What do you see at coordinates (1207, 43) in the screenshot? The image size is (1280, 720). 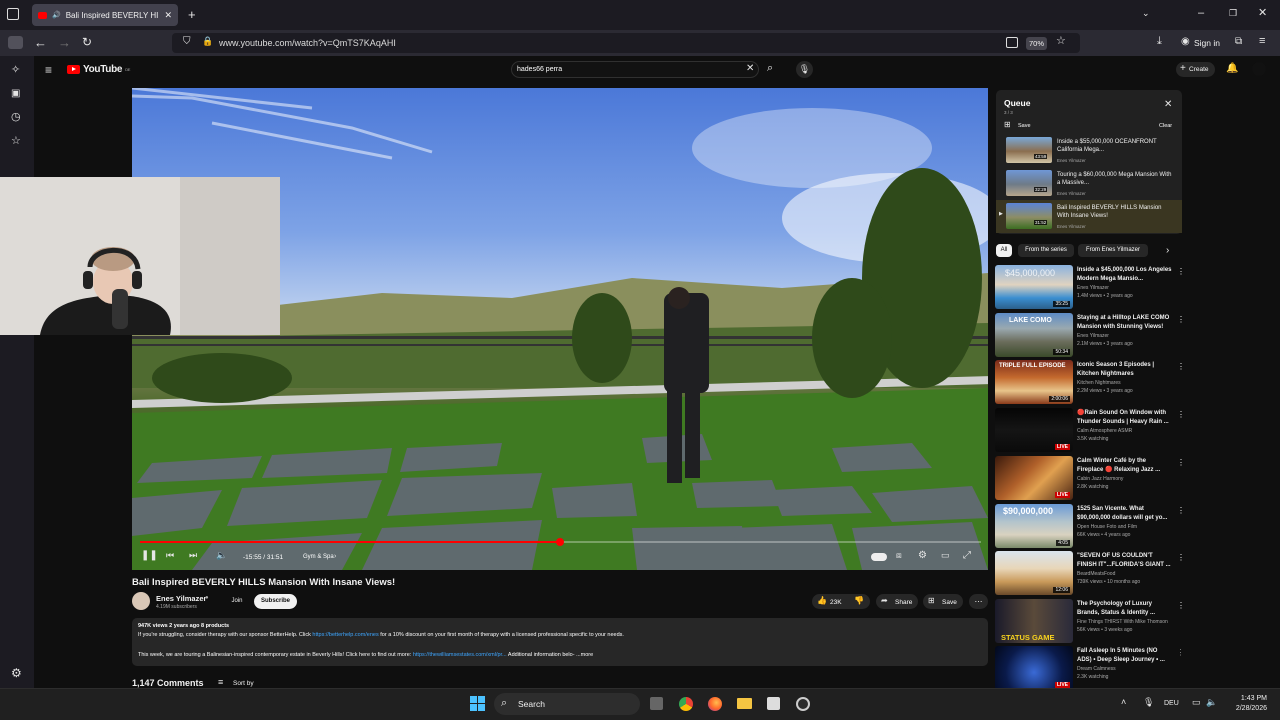 I see `sign-in-button: Sign in` at bounding box center [1207, 43].